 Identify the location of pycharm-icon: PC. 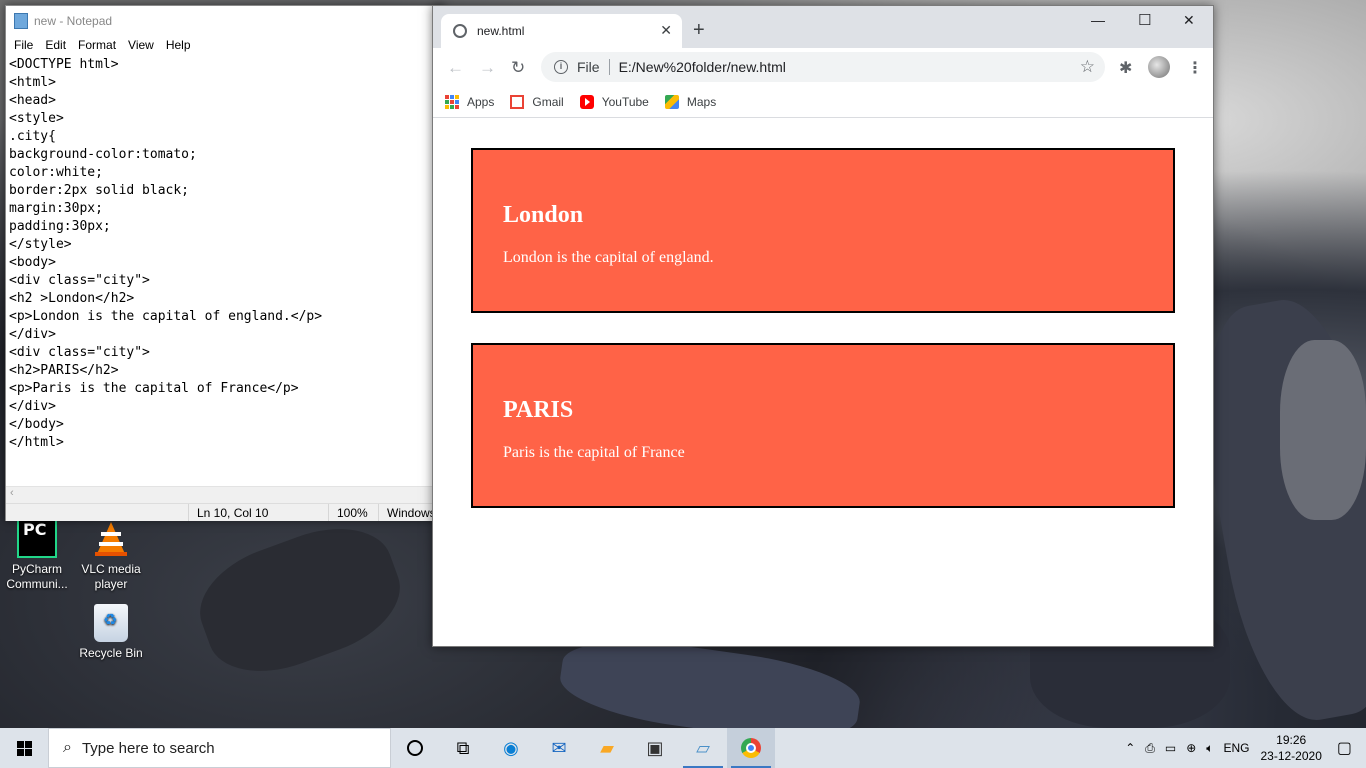
(37, 538).